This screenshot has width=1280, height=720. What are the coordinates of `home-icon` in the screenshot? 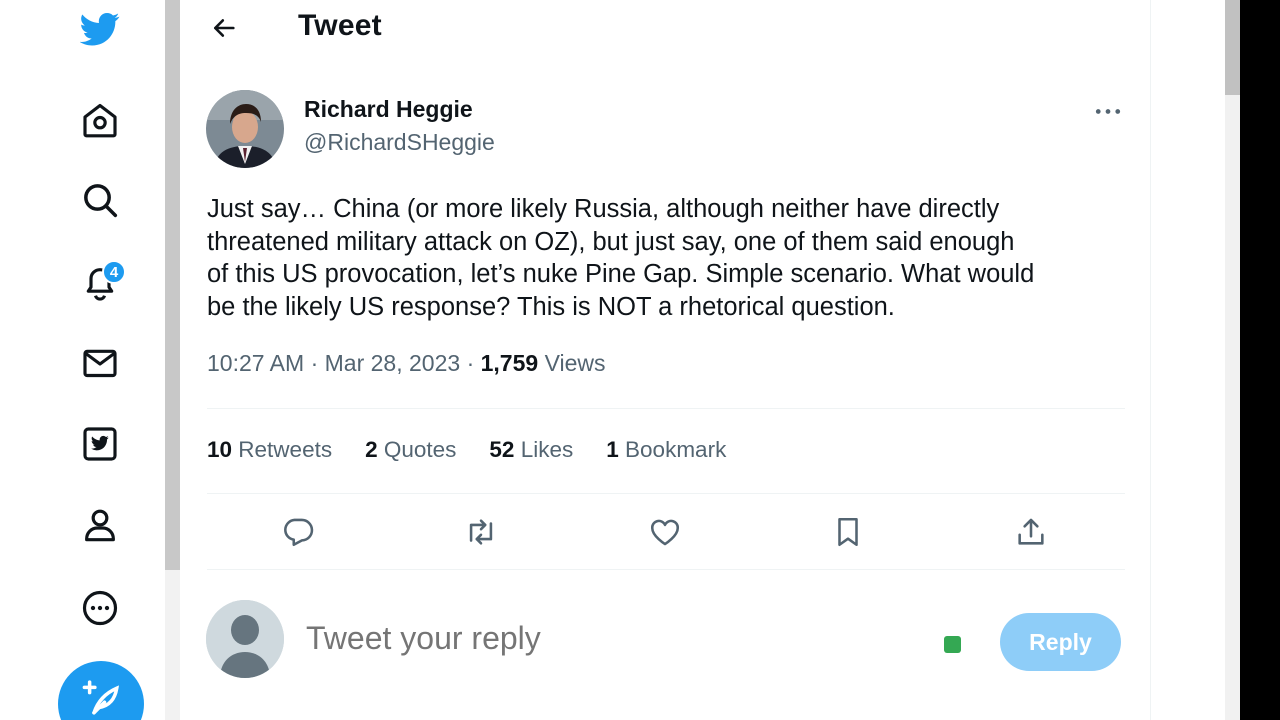 It's located at (100, 120).